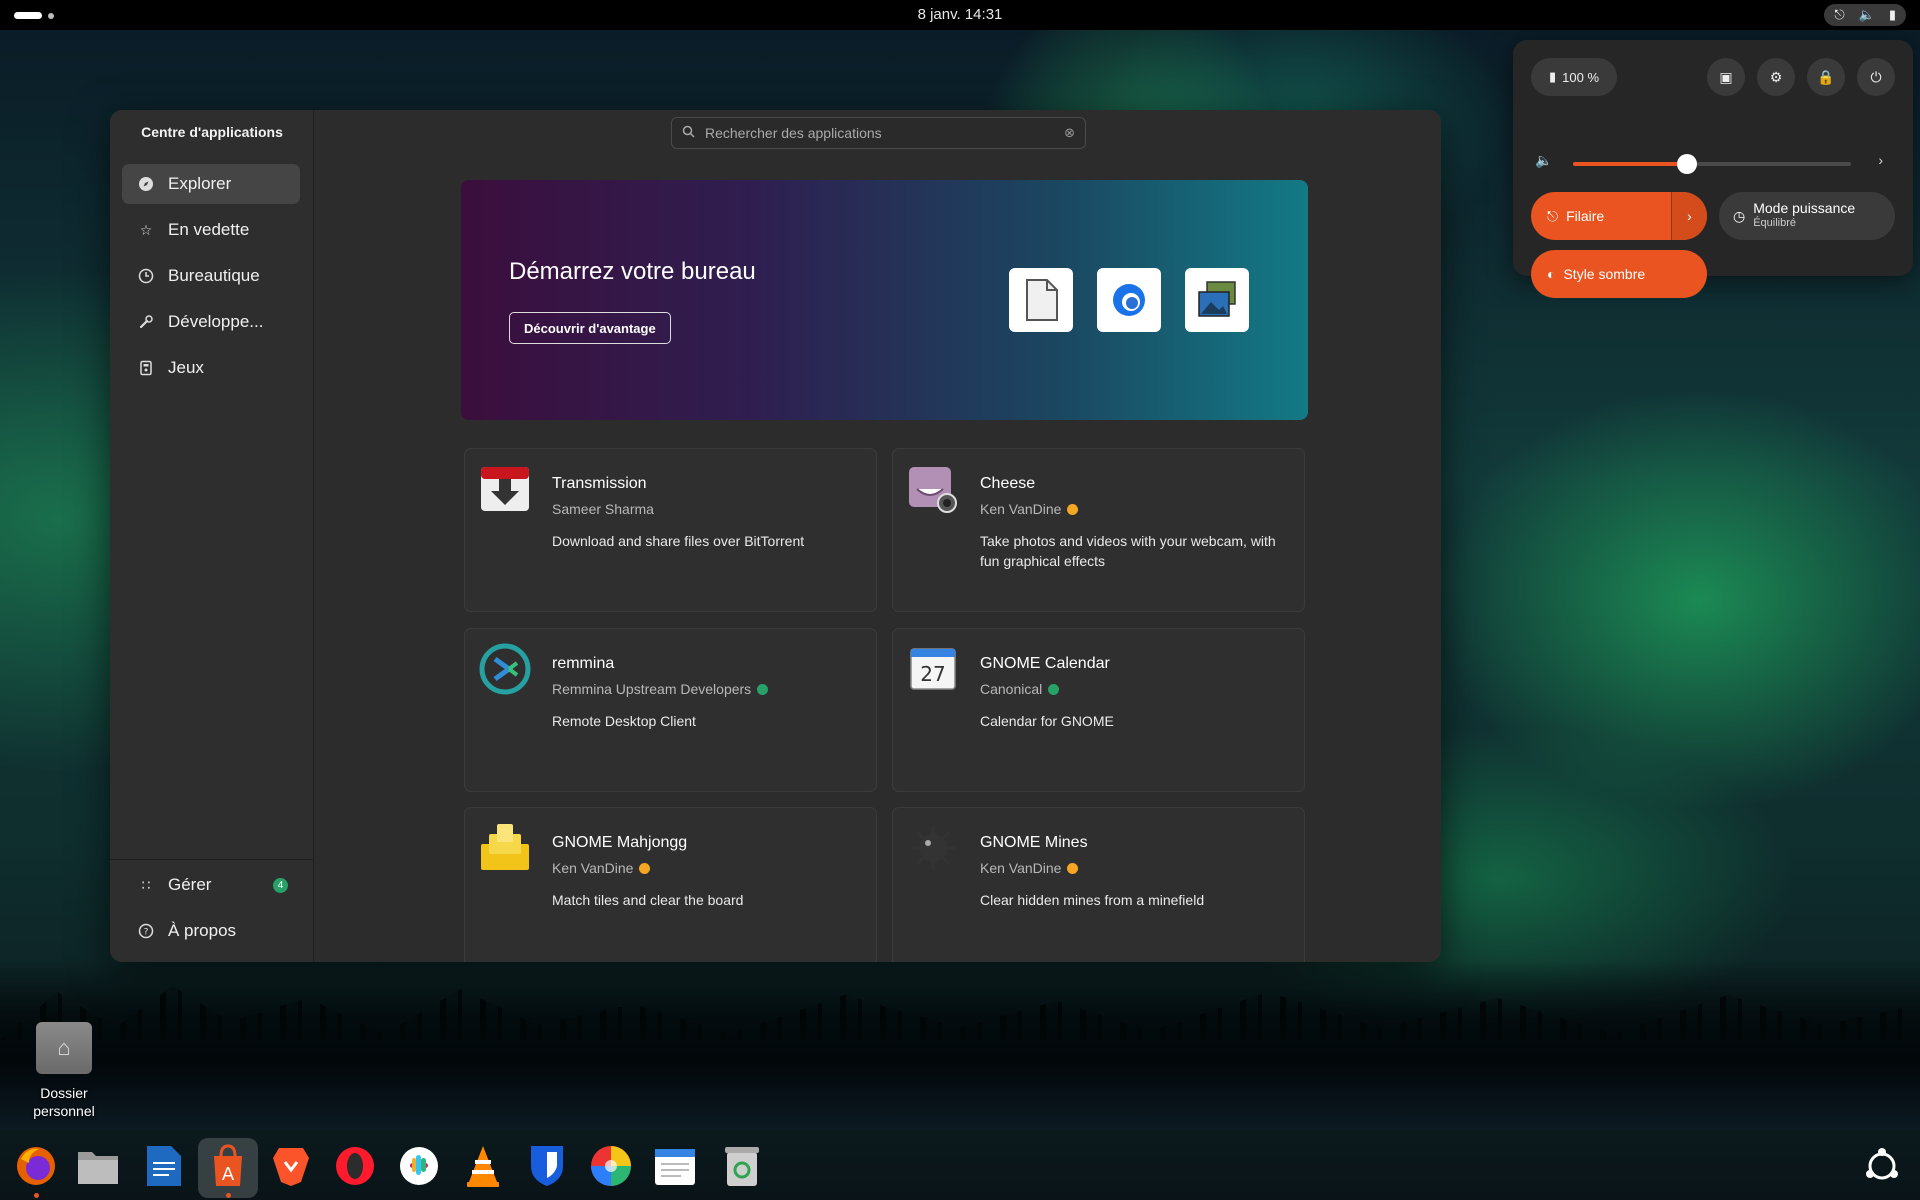  I want to click on screenshot-button: ▣, so click(1726, 77).